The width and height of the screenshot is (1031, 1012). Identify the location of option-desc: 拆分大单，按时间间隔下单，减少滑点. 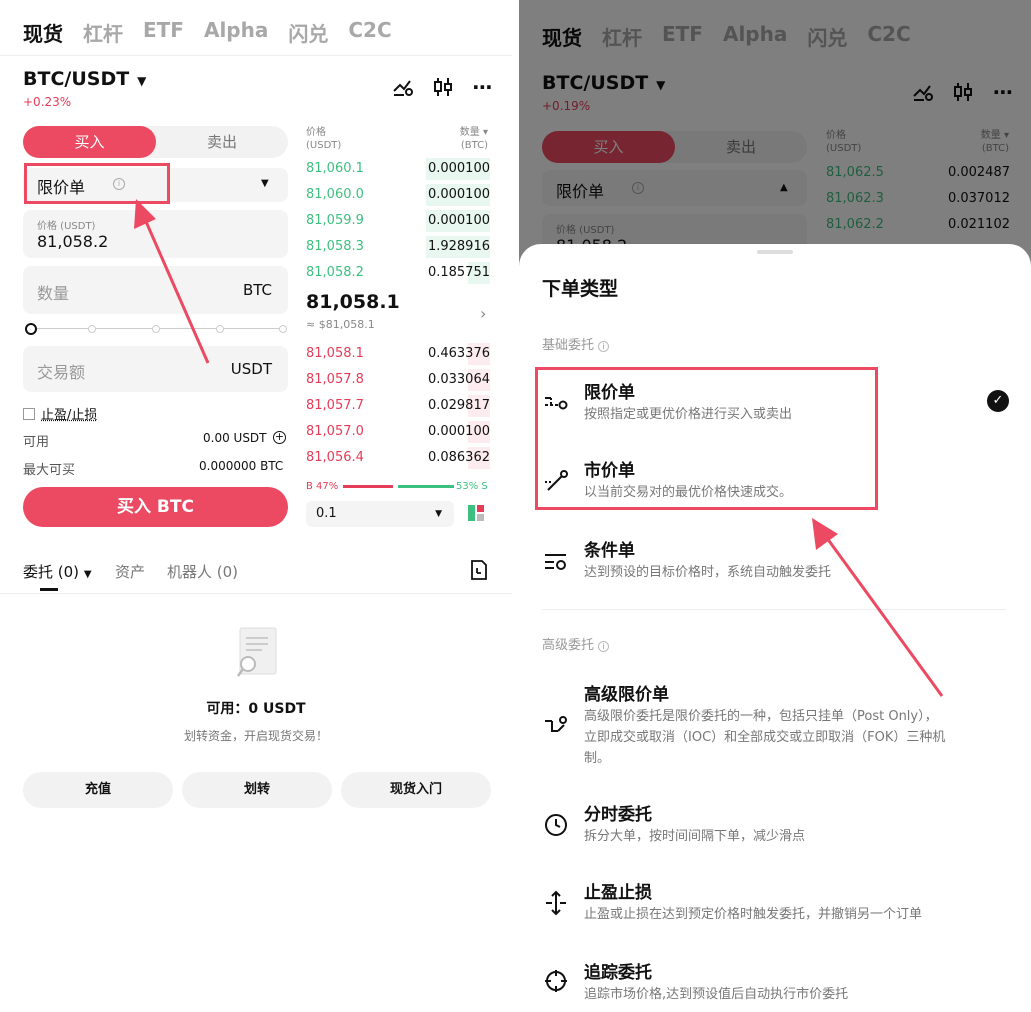
(695, 836).